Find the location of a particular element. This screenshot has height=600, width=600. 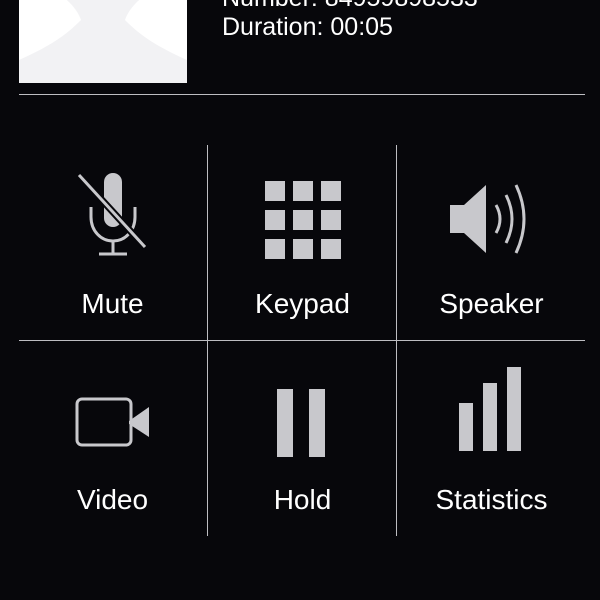

hold-label: Hold is located at coordinates (302, 499).